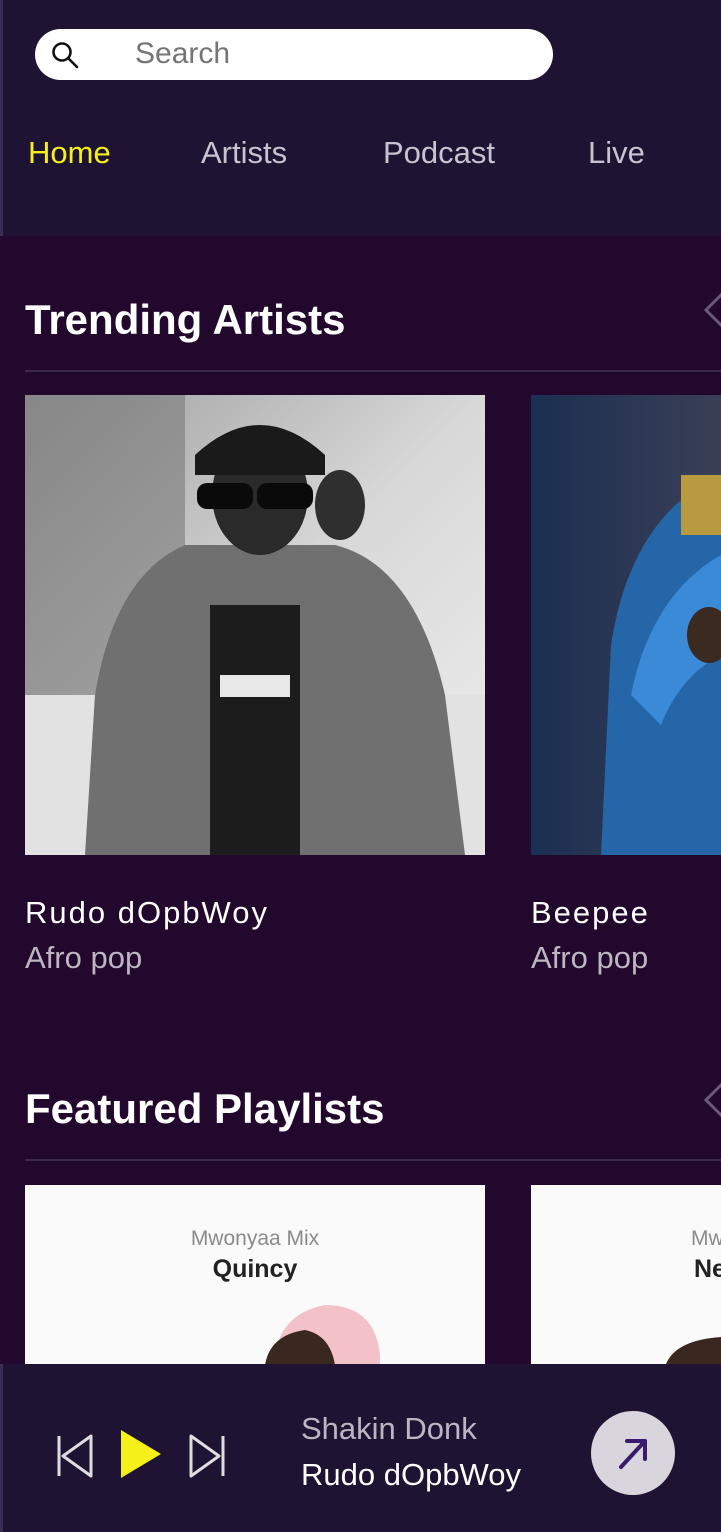  What do you see at coordinates (626, 625) in the screenshot?
I see `artist-photo` at bounding box center [626, 625].